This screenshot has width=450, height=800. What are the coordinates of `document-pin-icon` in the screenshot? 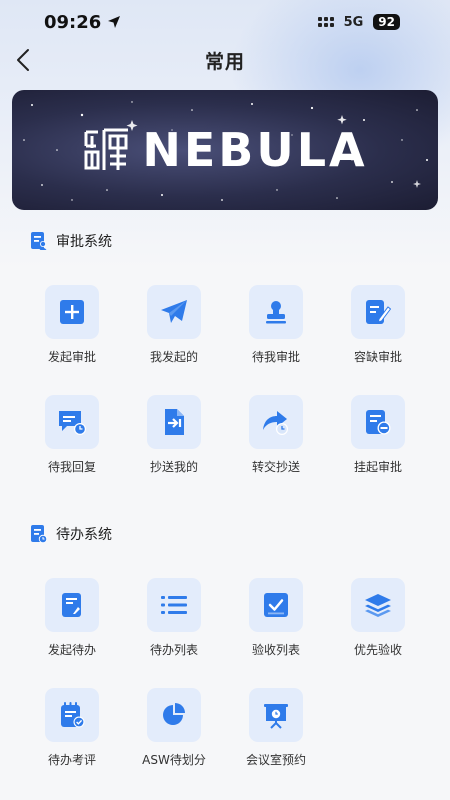 It's located at (71, 605).